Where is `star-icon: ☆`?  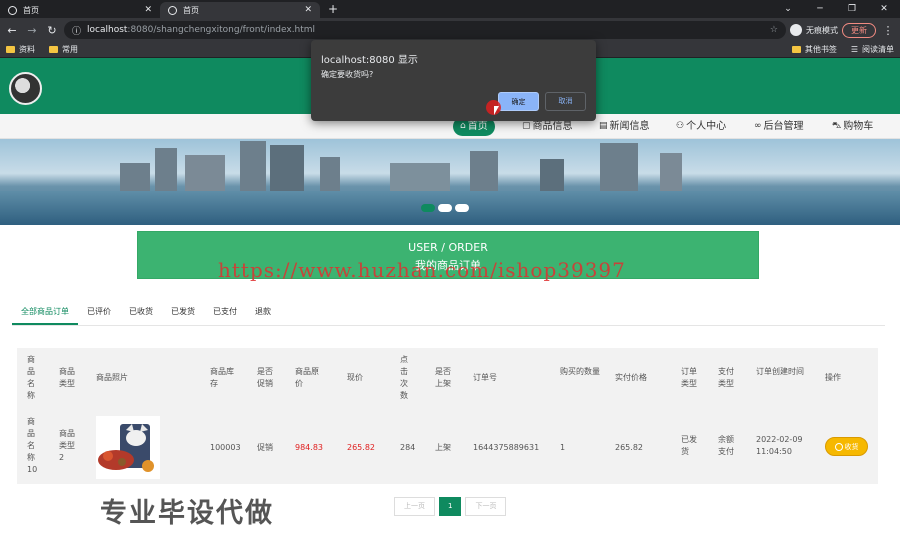
star-icon: ☆ is located at coordinates (774, 30).